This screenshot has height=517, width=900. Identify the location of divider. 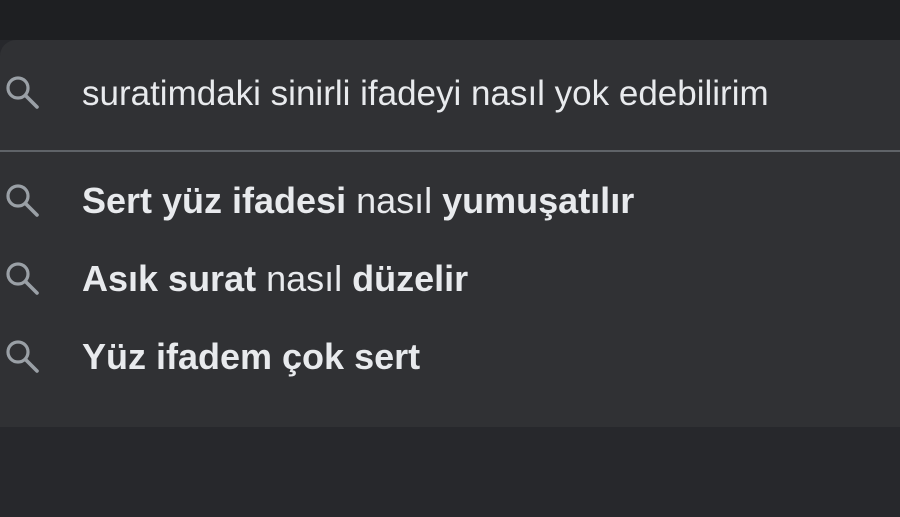
(450, 151).